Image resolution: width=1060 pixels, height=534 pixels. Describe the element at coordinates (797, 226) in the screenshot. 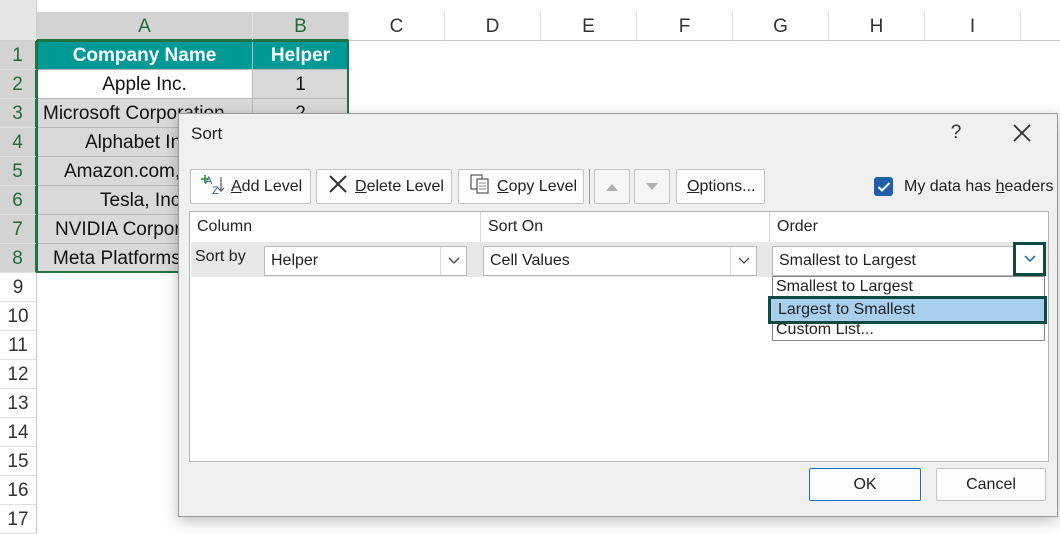

I see `grid-header-order: Order` at that location.